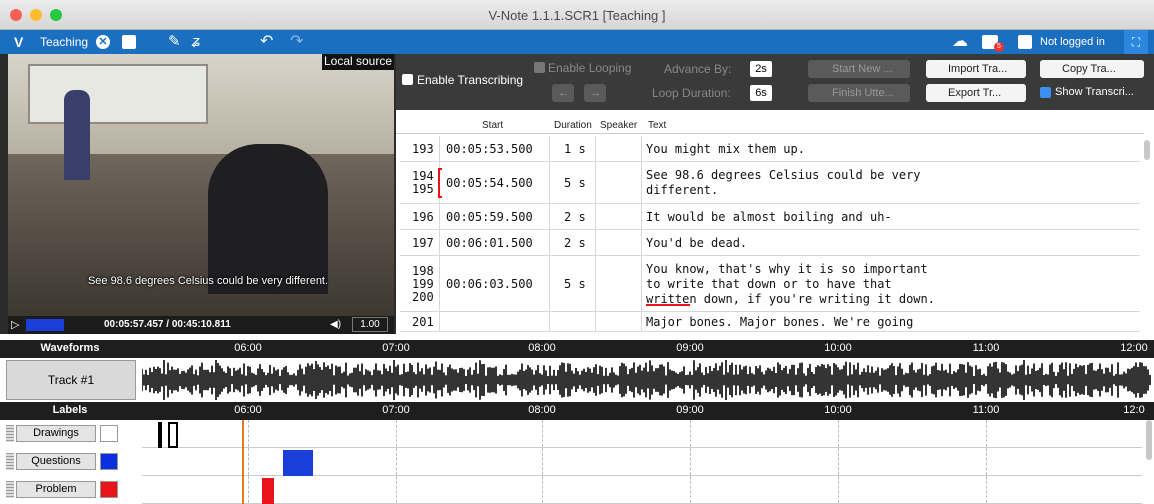  What do you see at coordinates (70, 348) in the screenshot?
I see `waveforms-label: Waveforms` at bounding box center [70, 348].